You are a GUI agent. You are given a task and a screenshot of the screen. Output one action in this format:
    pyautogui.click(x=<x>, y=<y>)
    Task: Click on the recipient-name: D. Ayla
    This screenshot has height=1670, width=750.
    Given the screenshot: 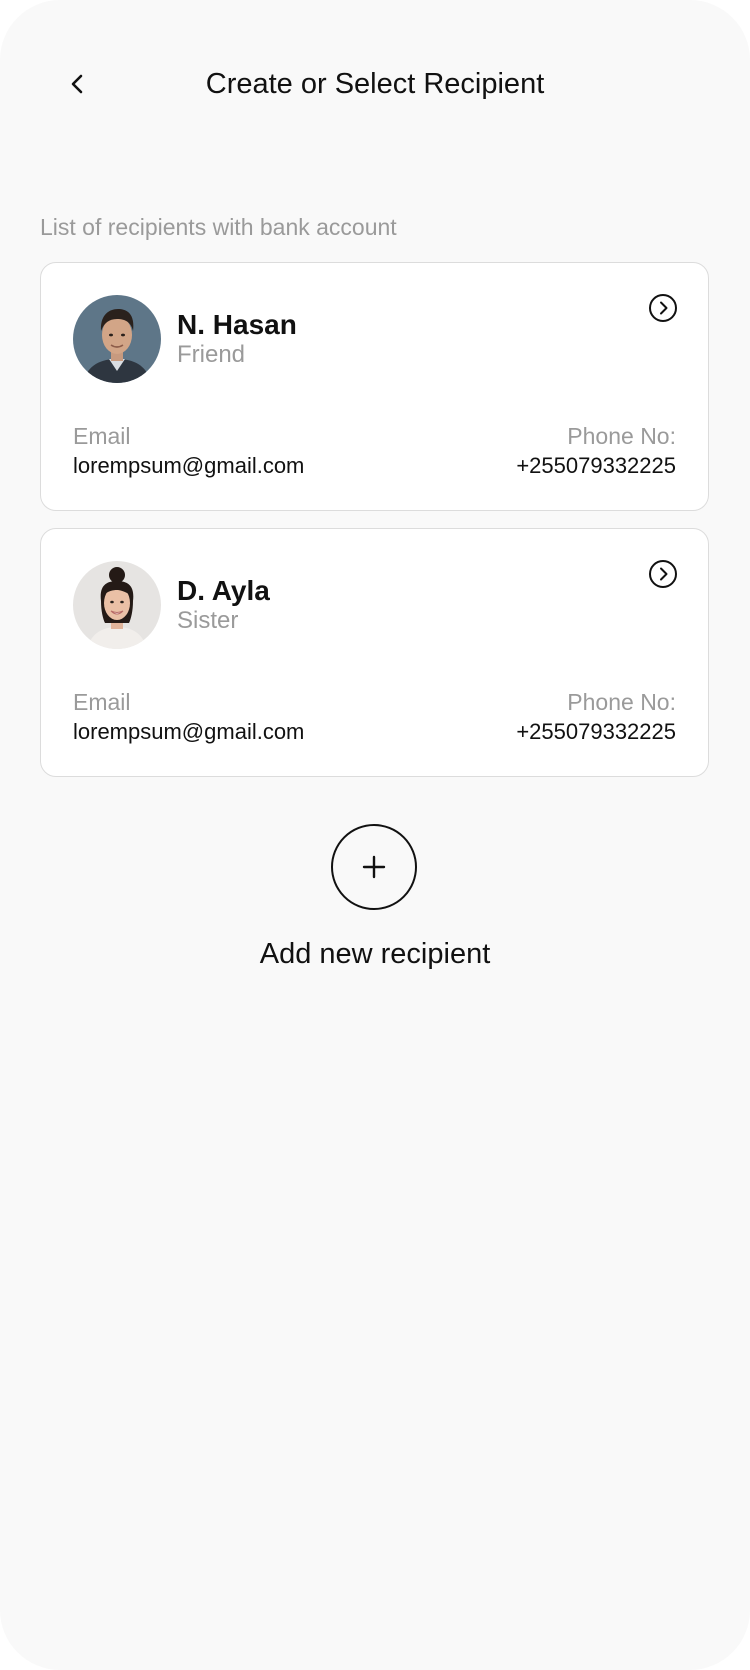 What is the action you would take?
    pyautogui.click(x=223, y=590)
    